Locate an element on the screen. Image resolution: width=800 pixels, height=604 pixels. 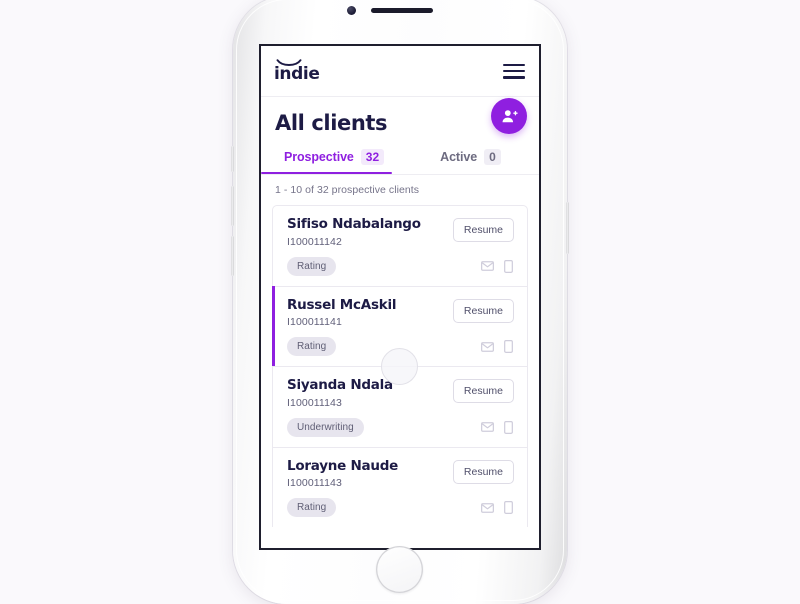
page-title: All clients is located at coordinates (331, 123).